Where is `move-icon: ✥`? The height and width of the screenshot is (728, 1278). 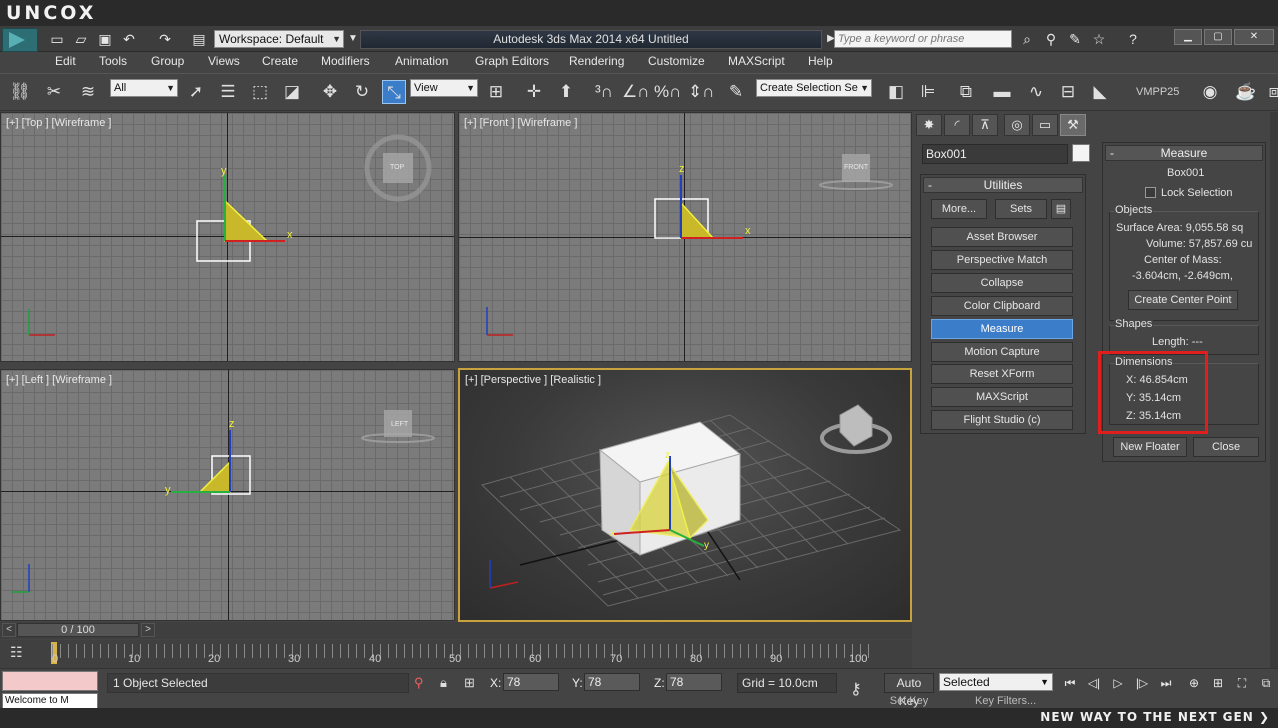
move-icon: ✥ is located at coordinates (330, 92).